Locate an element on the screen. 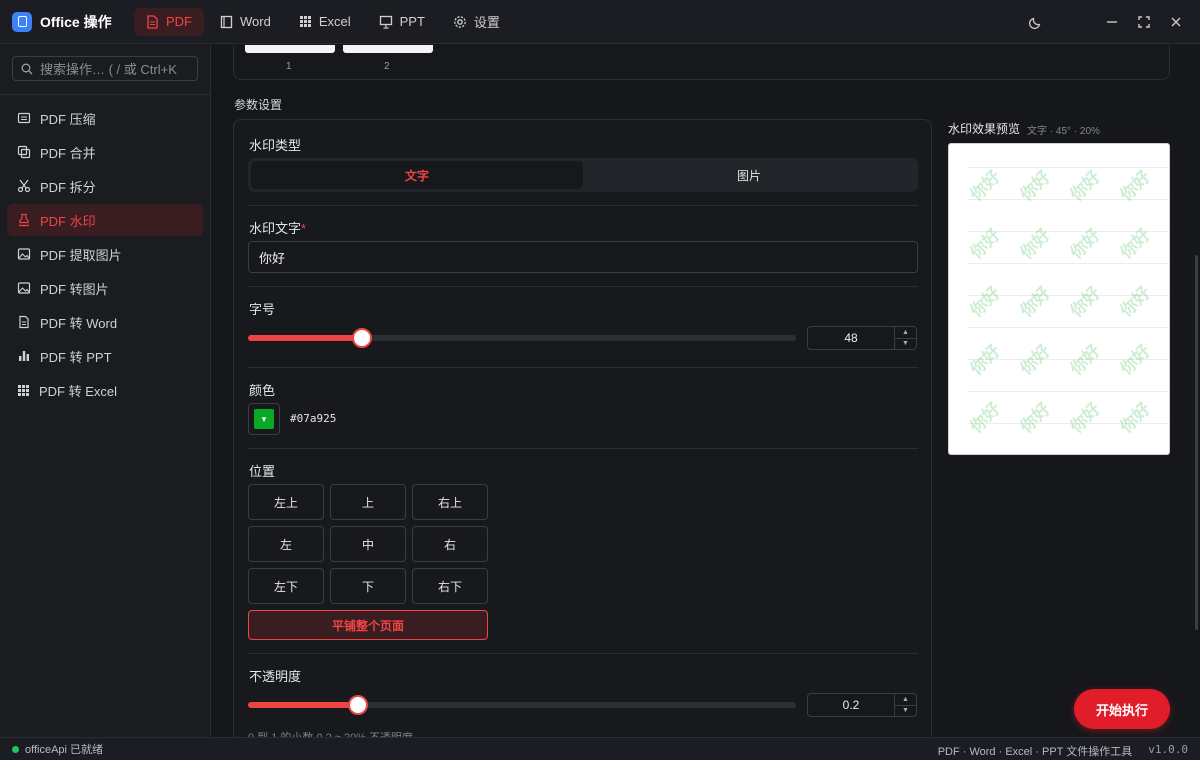 The width and height of the screenshot is (1200, 760). sidebar-item-label: PDF 转图片 is located at coordinates (74, 289).